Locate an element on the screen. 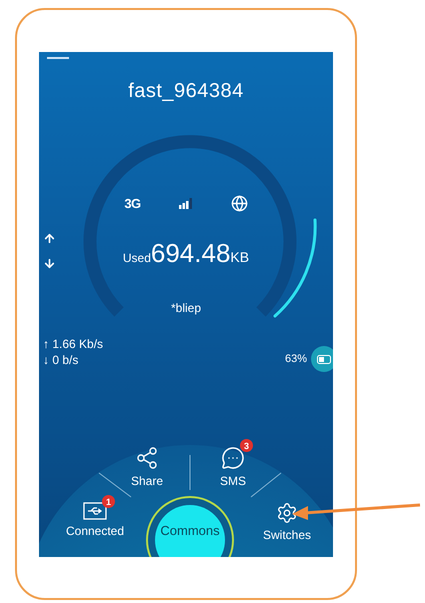  chat-bubble-icon is located at coordinates (233, 458).